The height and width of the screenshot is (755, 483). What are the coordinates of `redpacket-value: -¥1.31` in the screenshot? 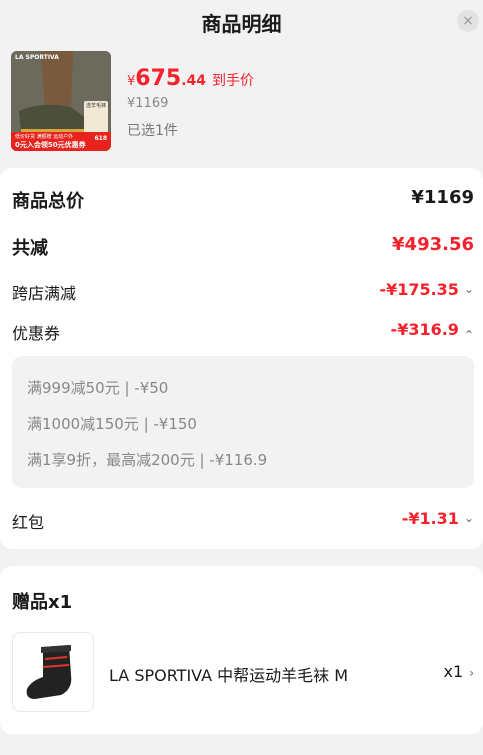 It's located at (430, 518).